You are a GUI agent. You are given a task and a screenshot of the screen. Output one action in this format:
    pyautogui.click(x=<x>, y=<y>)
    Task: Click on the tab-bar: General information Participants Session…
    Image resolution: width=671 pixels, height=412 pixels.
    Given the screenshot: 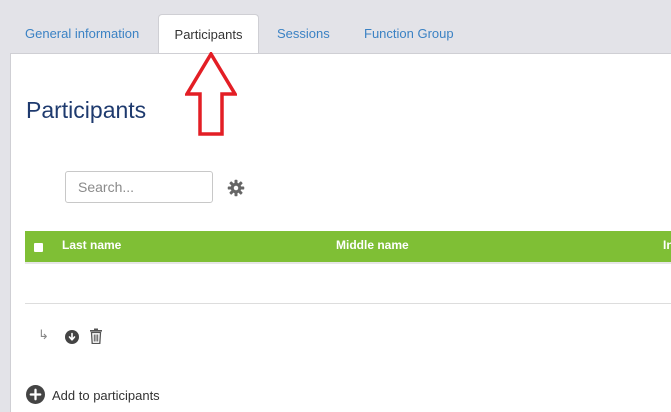 What is the action you would take?
    pyautogui.click(x=335, y=27)
    